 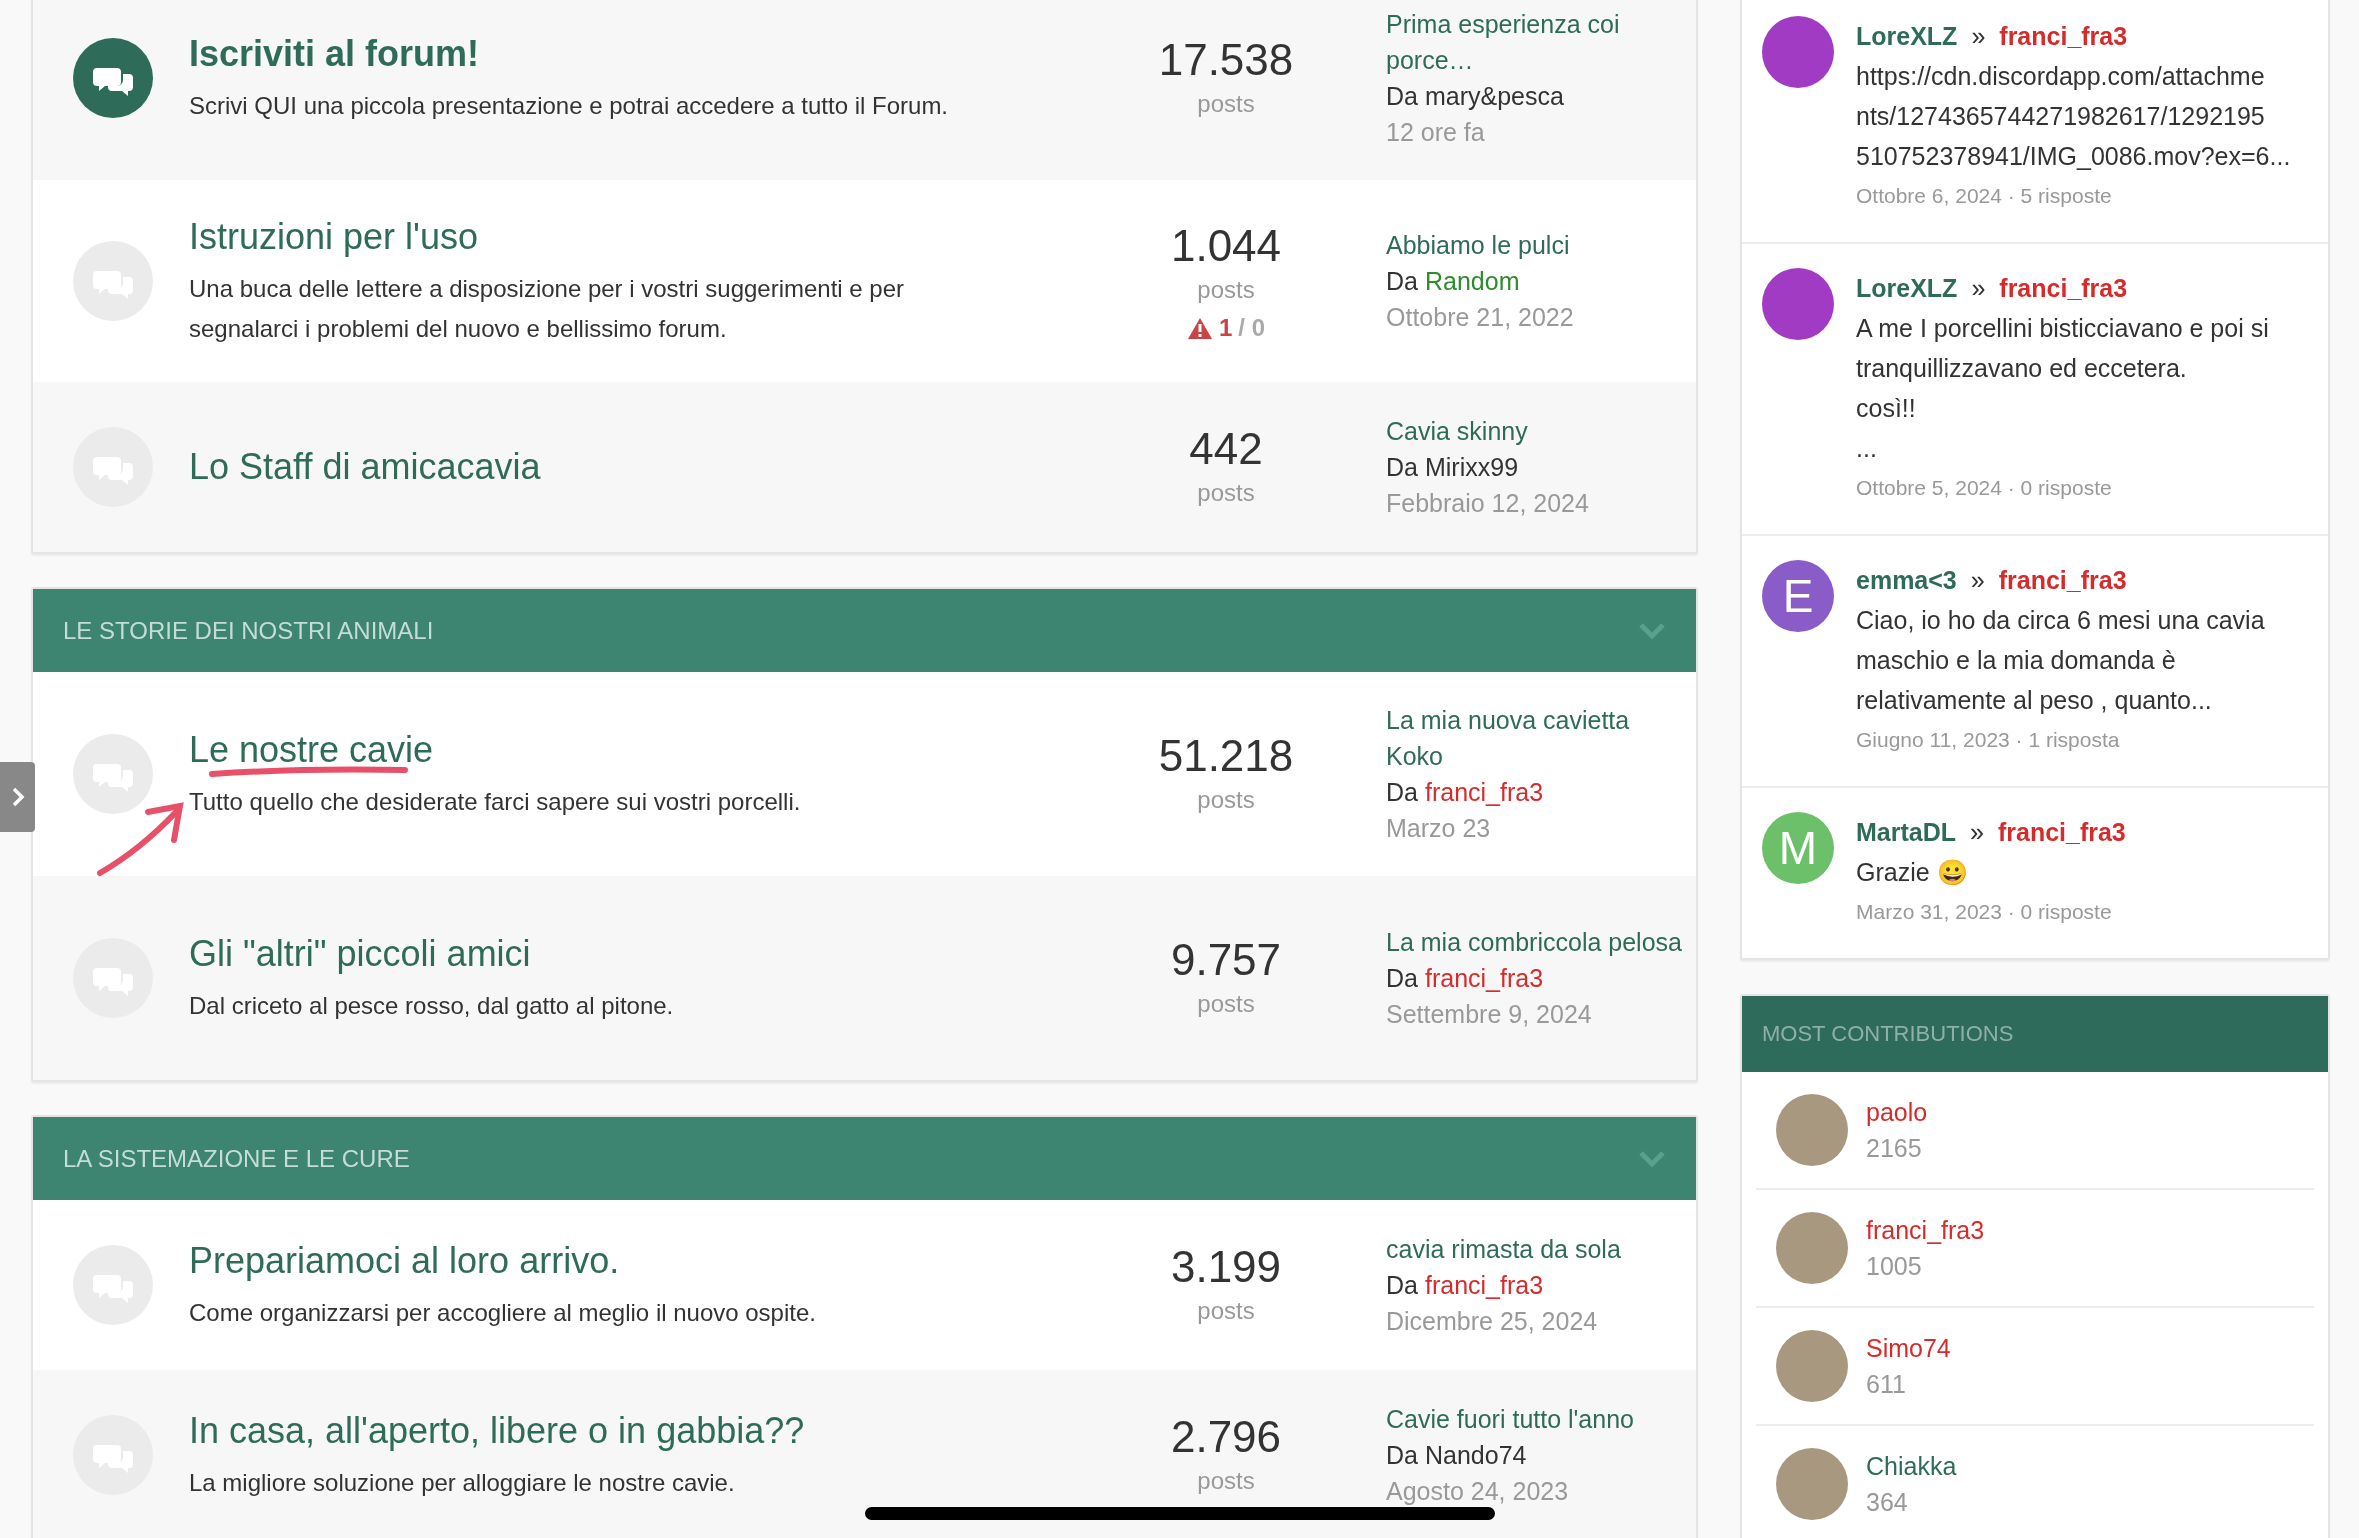 What do you see at coordinates (1984, 912) in the screenshot?
I see `post-meta: Marzo 31, 2023 · 0 risposte` at bounding box center [1984, 912].